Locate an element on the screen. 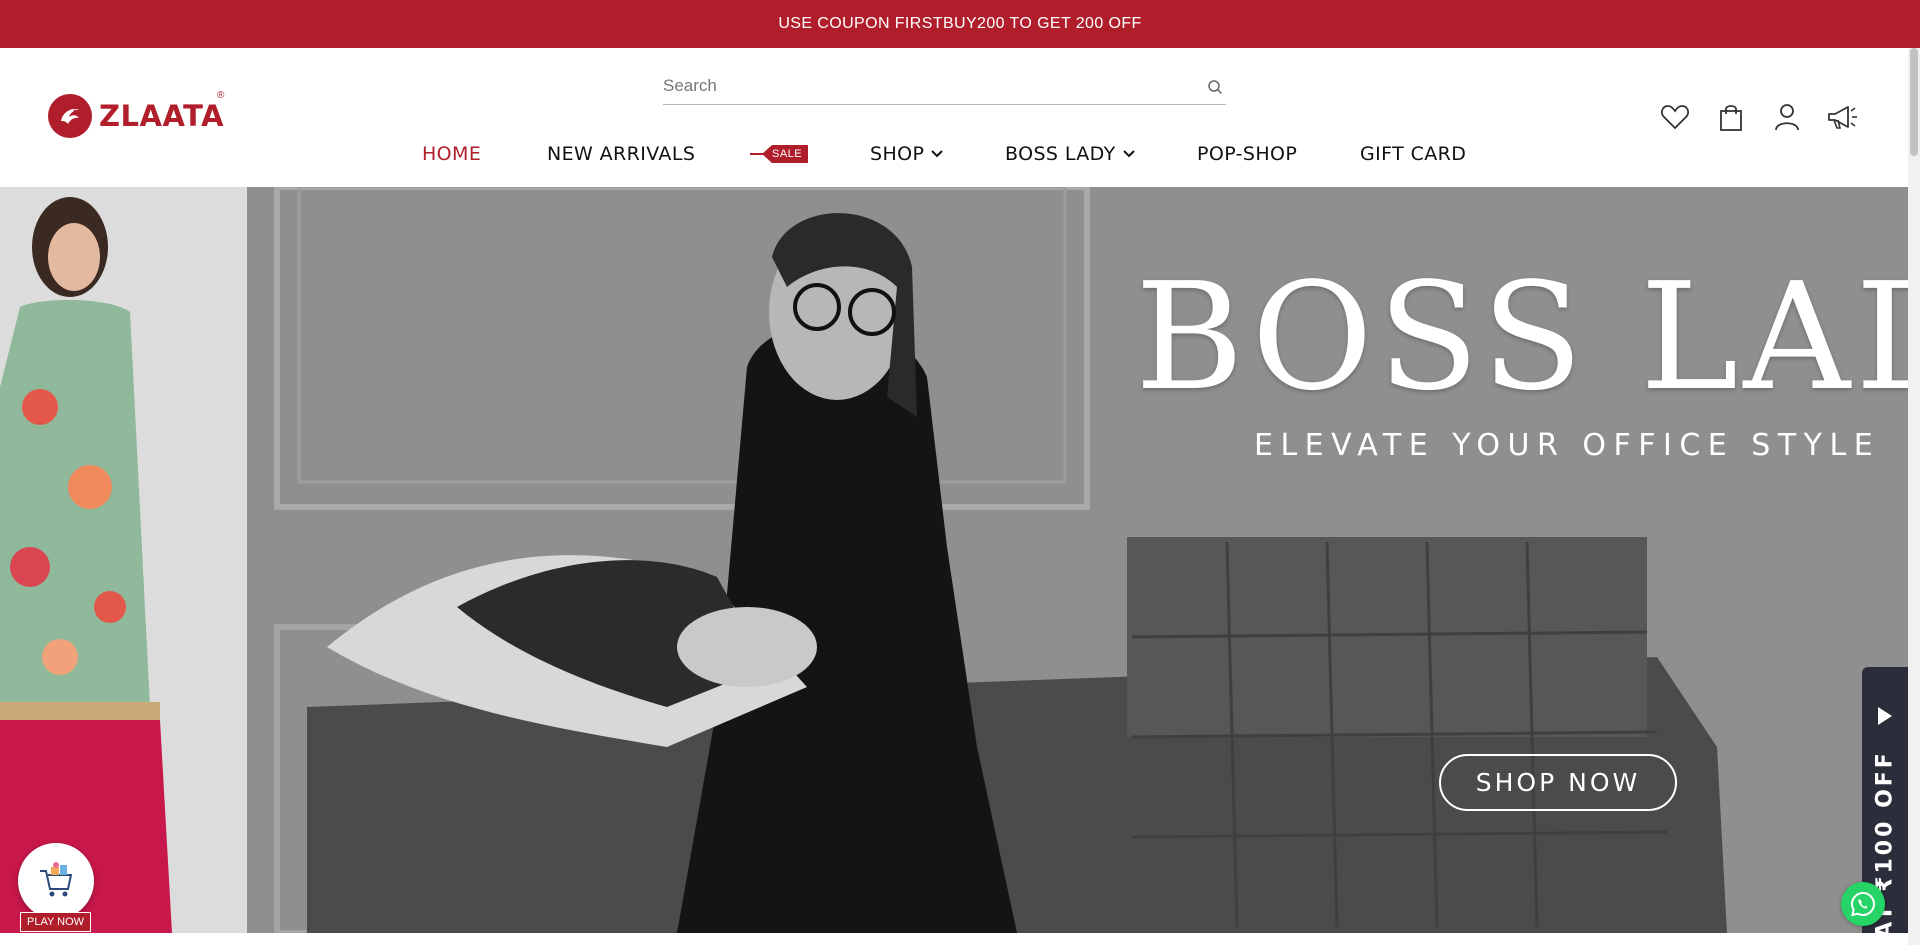  page-scrollbar is located at coordinates (1914, 496).